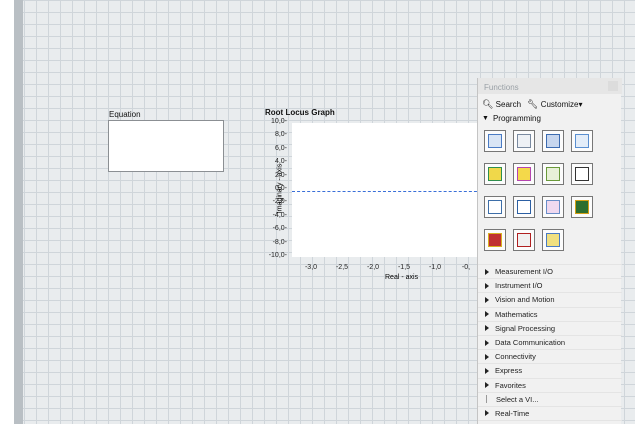  Describe the element at coordinates (524, 240) in the screenshot. I see `graphics-sound-icon` at that location.